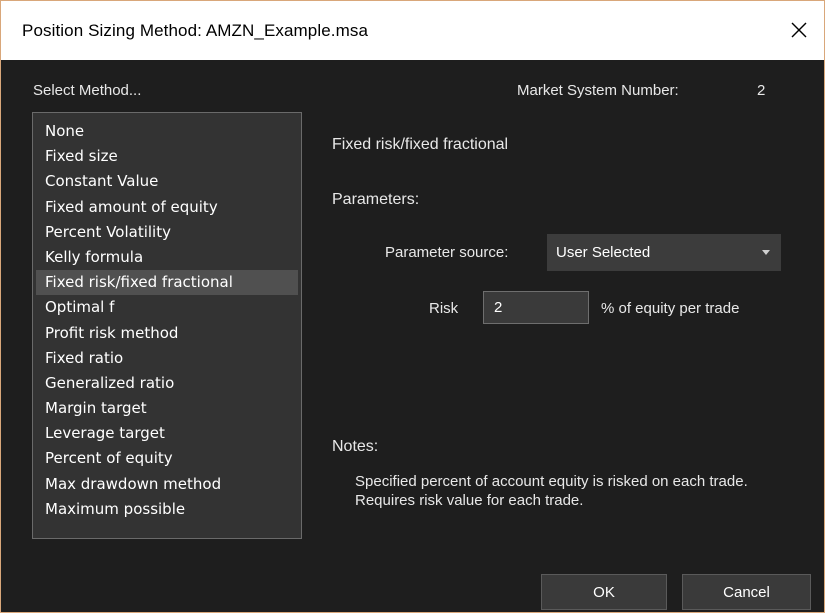  Describe the element at coordinates (167, 283) in the screenshot. I see `method-item: Fixed risk/fixed fractional` at that location.